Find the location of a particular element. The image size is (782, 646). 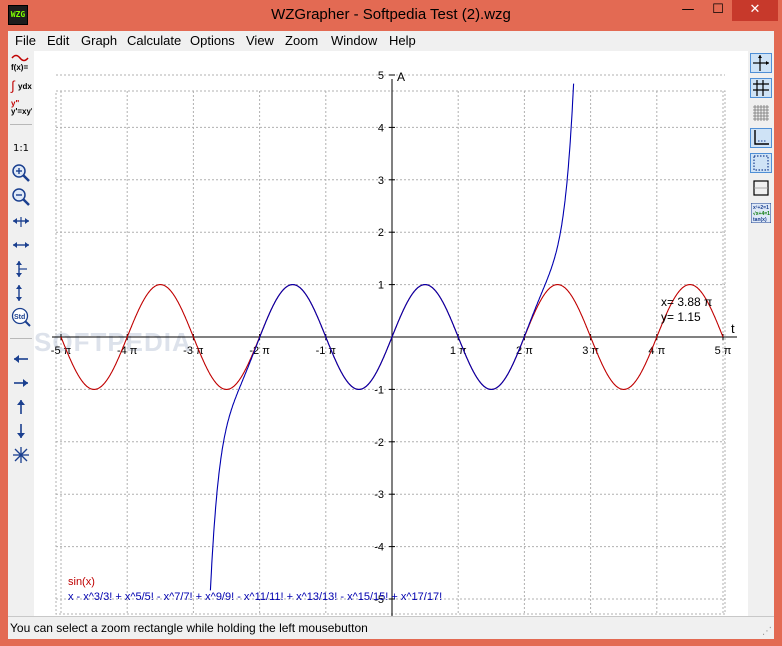

left-toolbar: f(x)= ∫ ydx y" y'=xy' 1:1 Std is located at coordinates (21, 333).